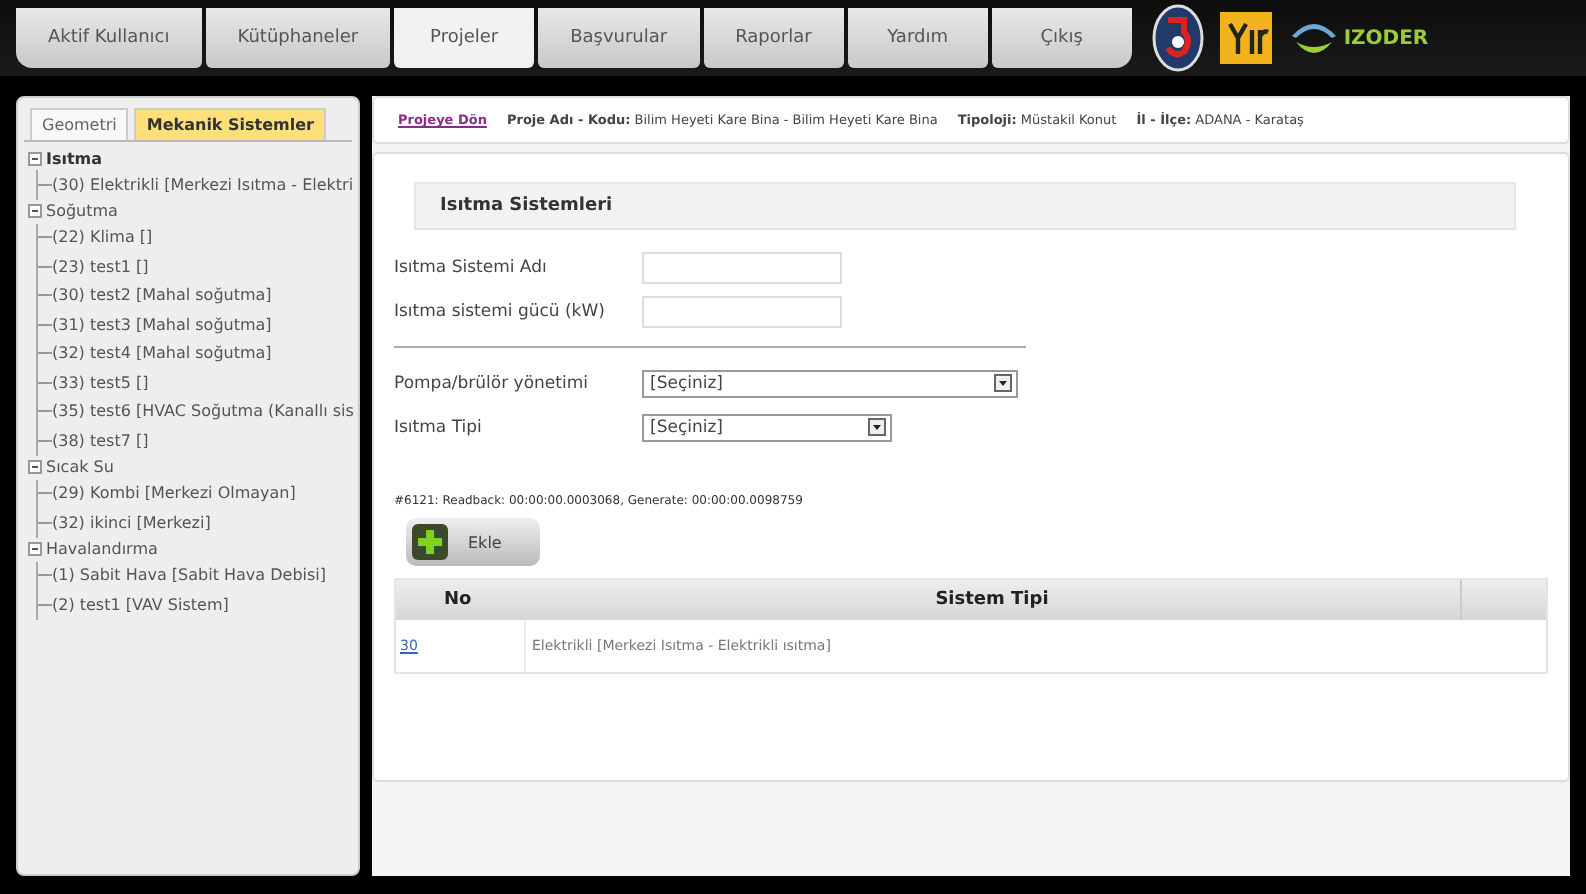  I want to click on nav-tab: Kütüphaneler, so click(298, 38).